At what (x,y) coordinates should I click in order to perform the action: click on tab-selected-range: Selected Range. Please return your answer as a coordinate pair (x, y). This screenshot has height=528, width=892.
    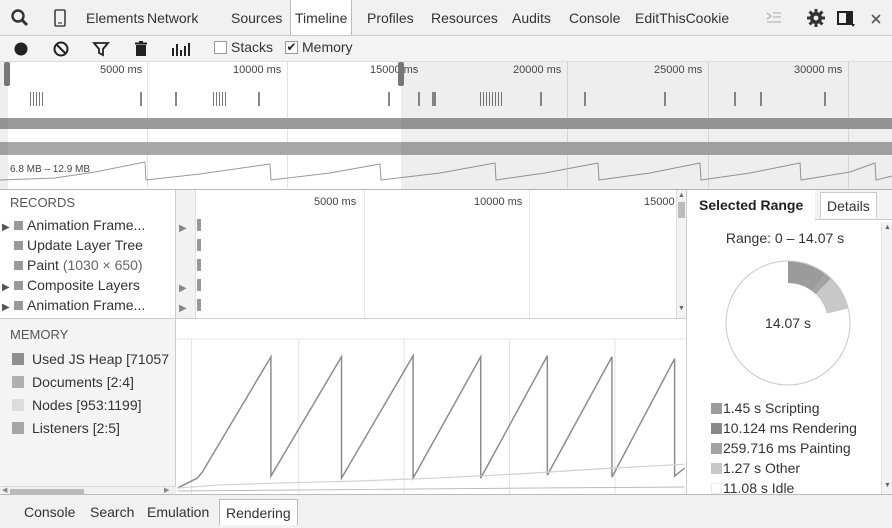
    Looking at the image, I should click on (751, 205).